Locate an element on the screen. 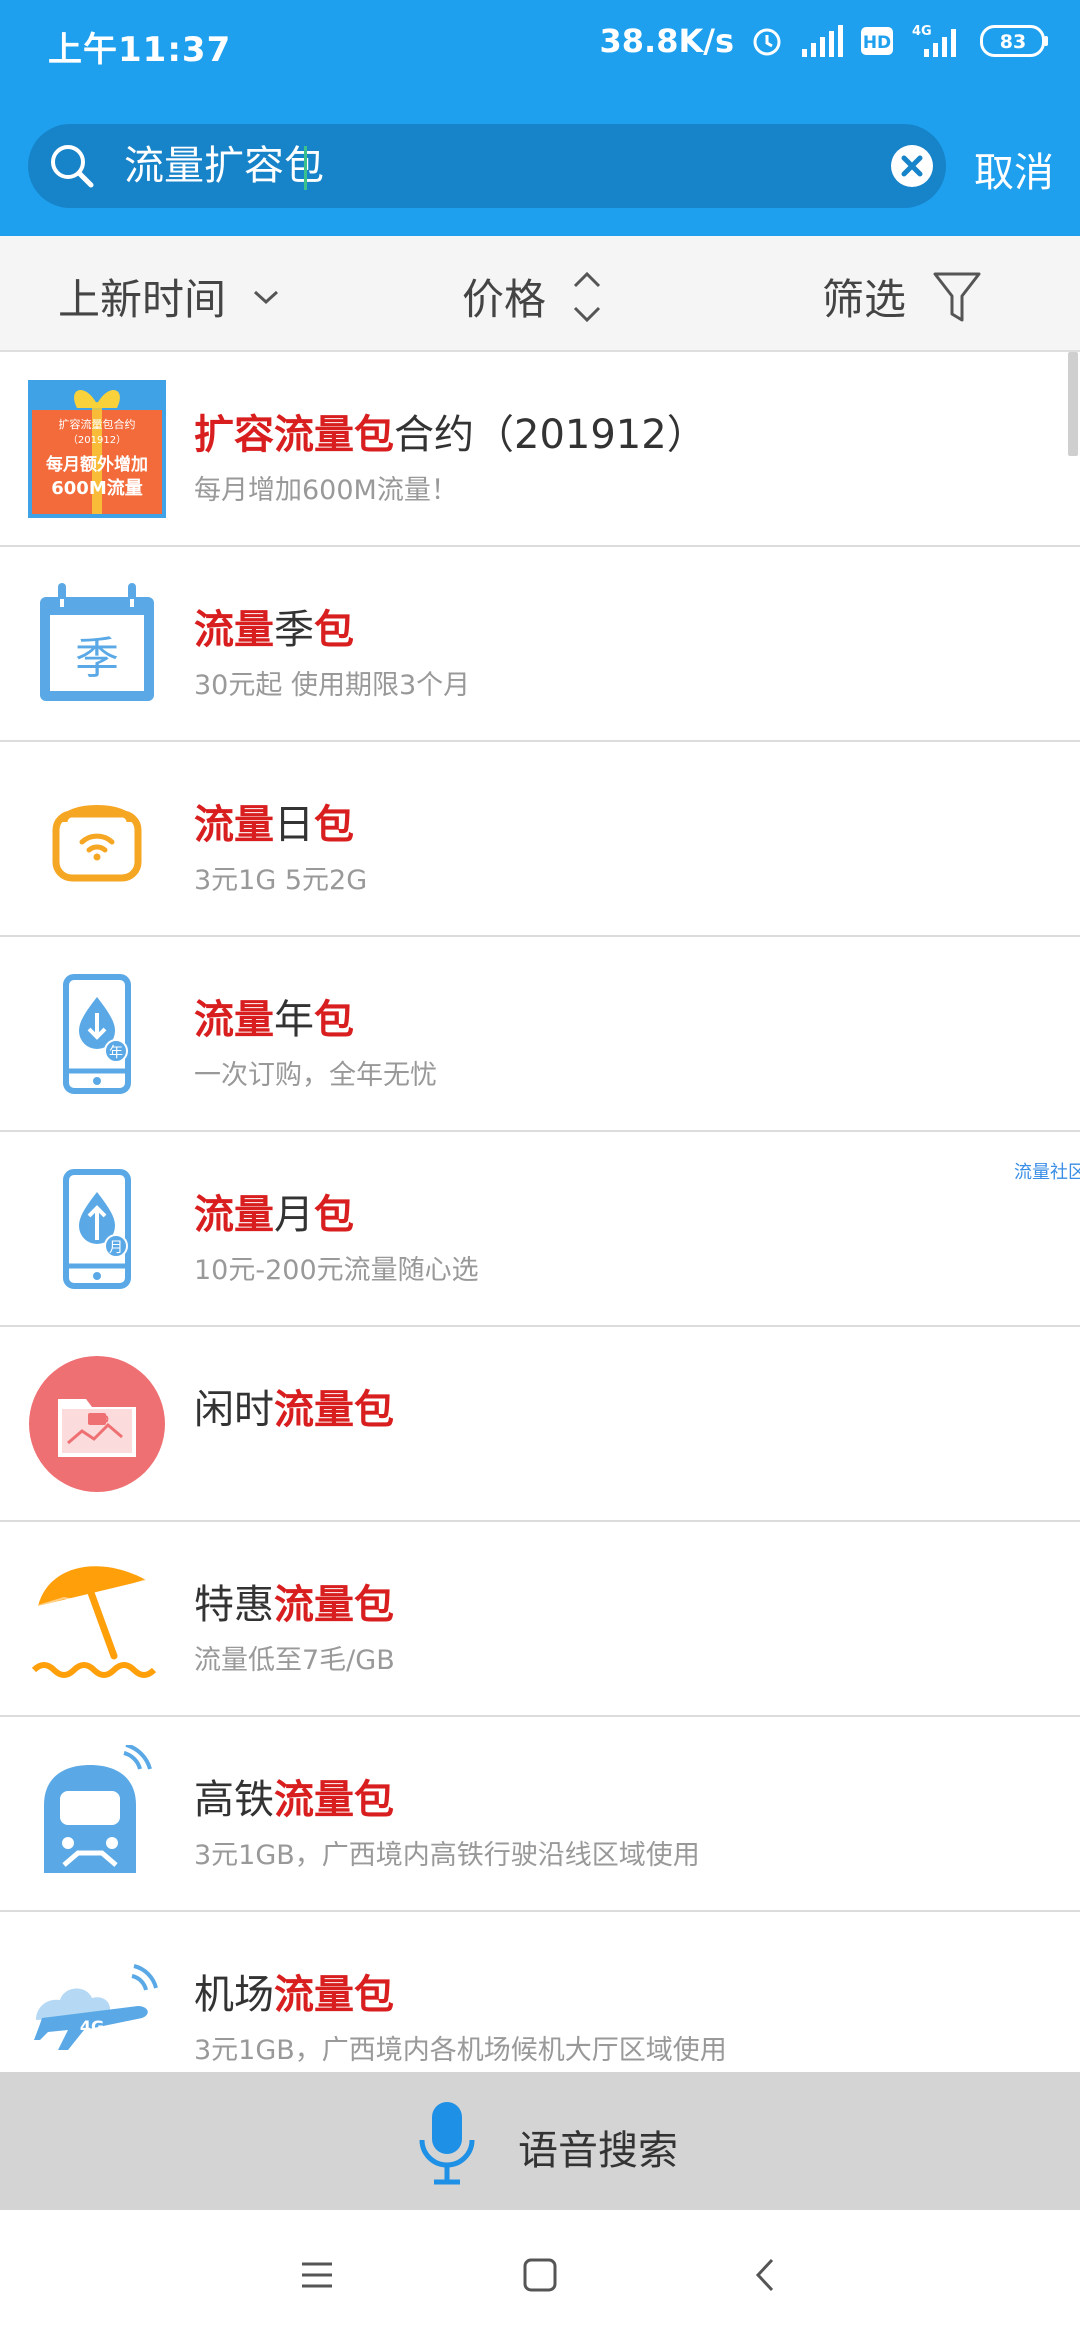 The height and width of the screenshot is (2340, 1080). search-input is located at coordinates (504, 166).